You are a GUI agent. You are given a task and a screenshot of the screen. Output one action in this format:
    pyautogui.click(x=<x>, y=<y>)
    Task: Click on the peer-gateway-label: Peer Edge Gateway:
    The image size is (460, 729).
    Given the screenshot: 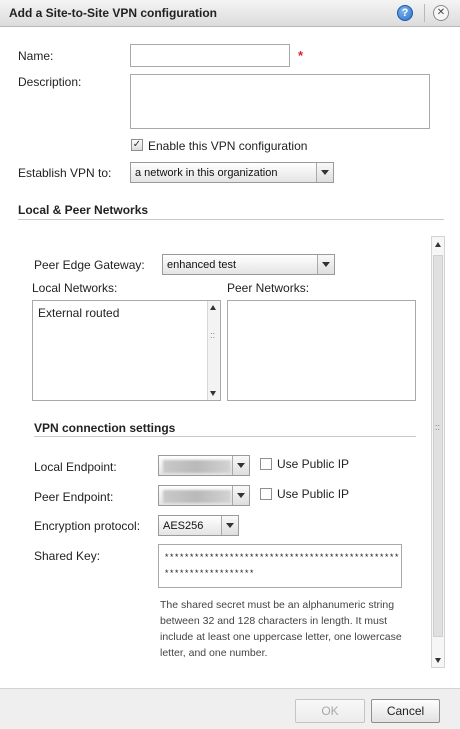 What is the action you would take?
    pyautogui.click(x=89, y=265)
    